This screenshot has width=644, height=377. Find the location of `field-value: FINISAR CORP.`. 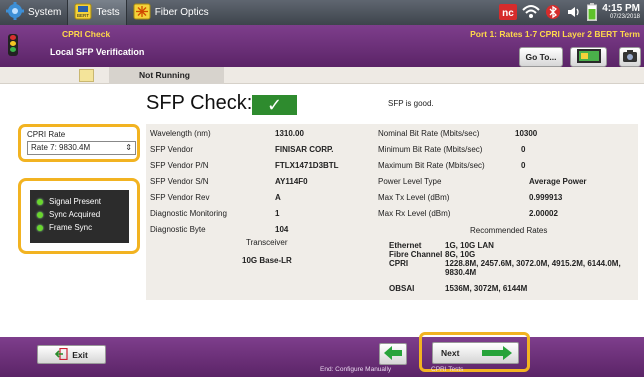

field-value: FINISAR CORP. is located at coordinates (304, 149).